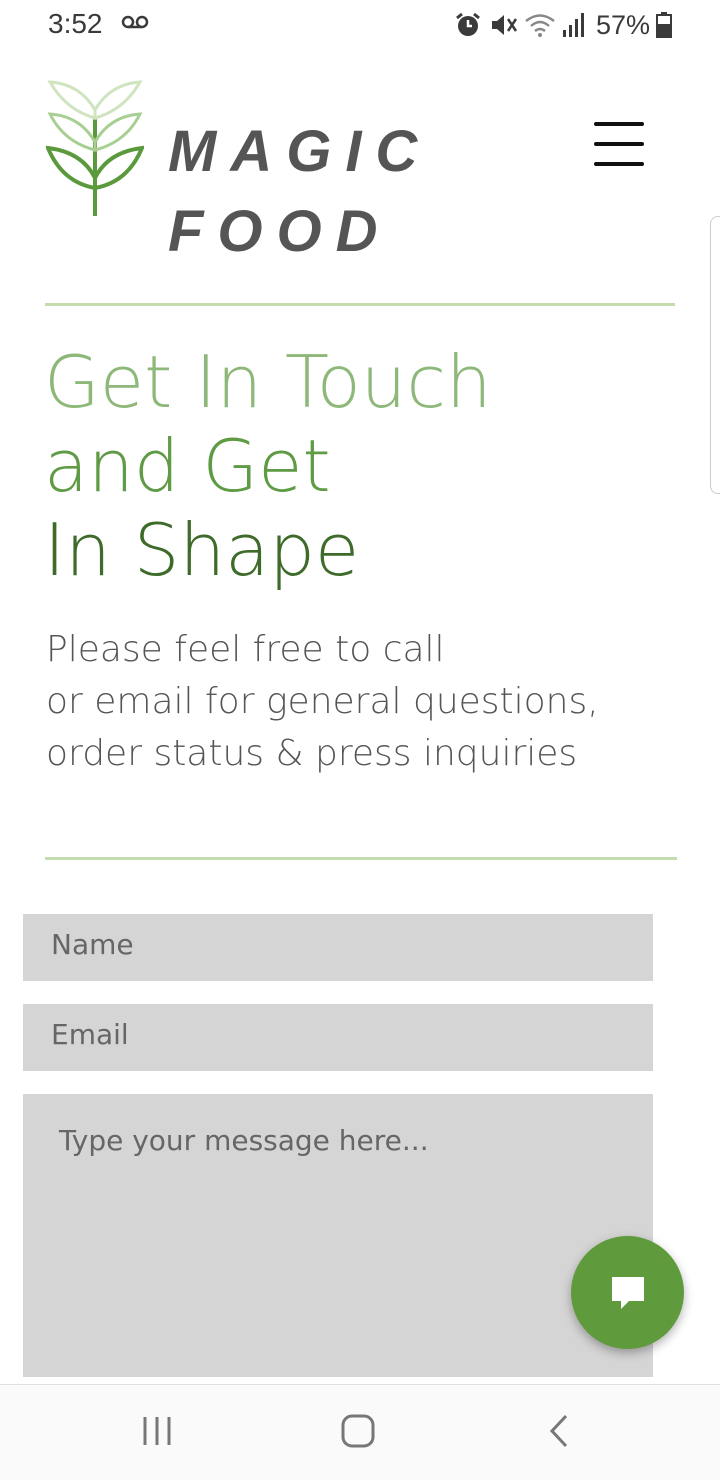  Describe the element at coordinates (664, 25) in the screenshot. I see `battery-icon` at that location.